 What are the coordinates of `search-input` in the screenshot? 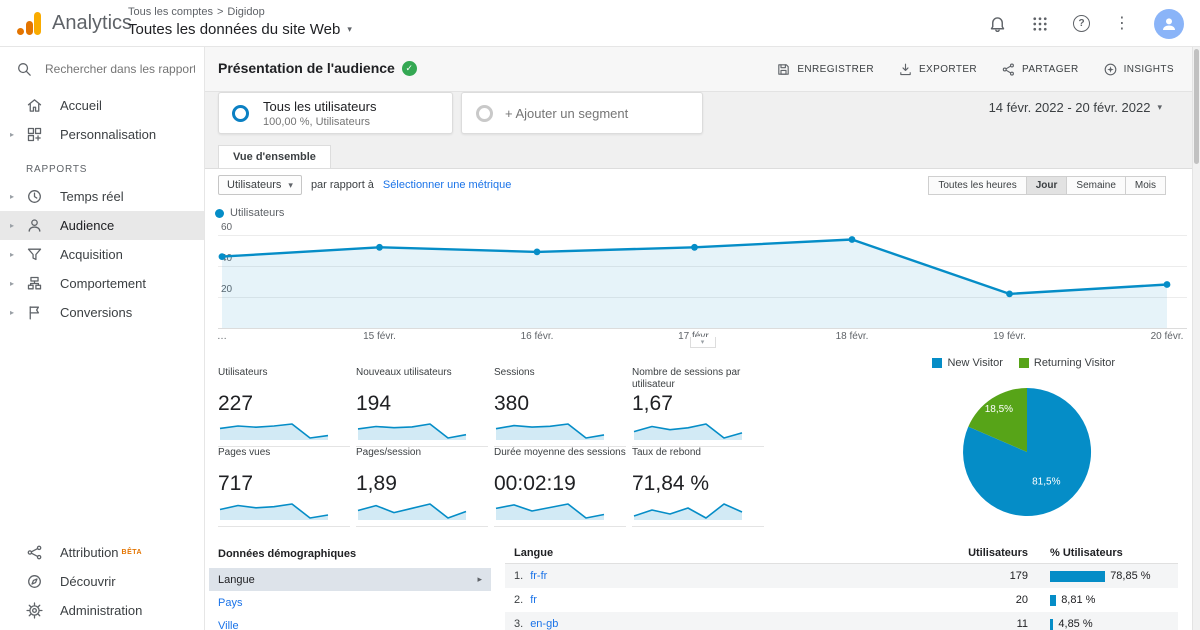 It's located at (120, 69).